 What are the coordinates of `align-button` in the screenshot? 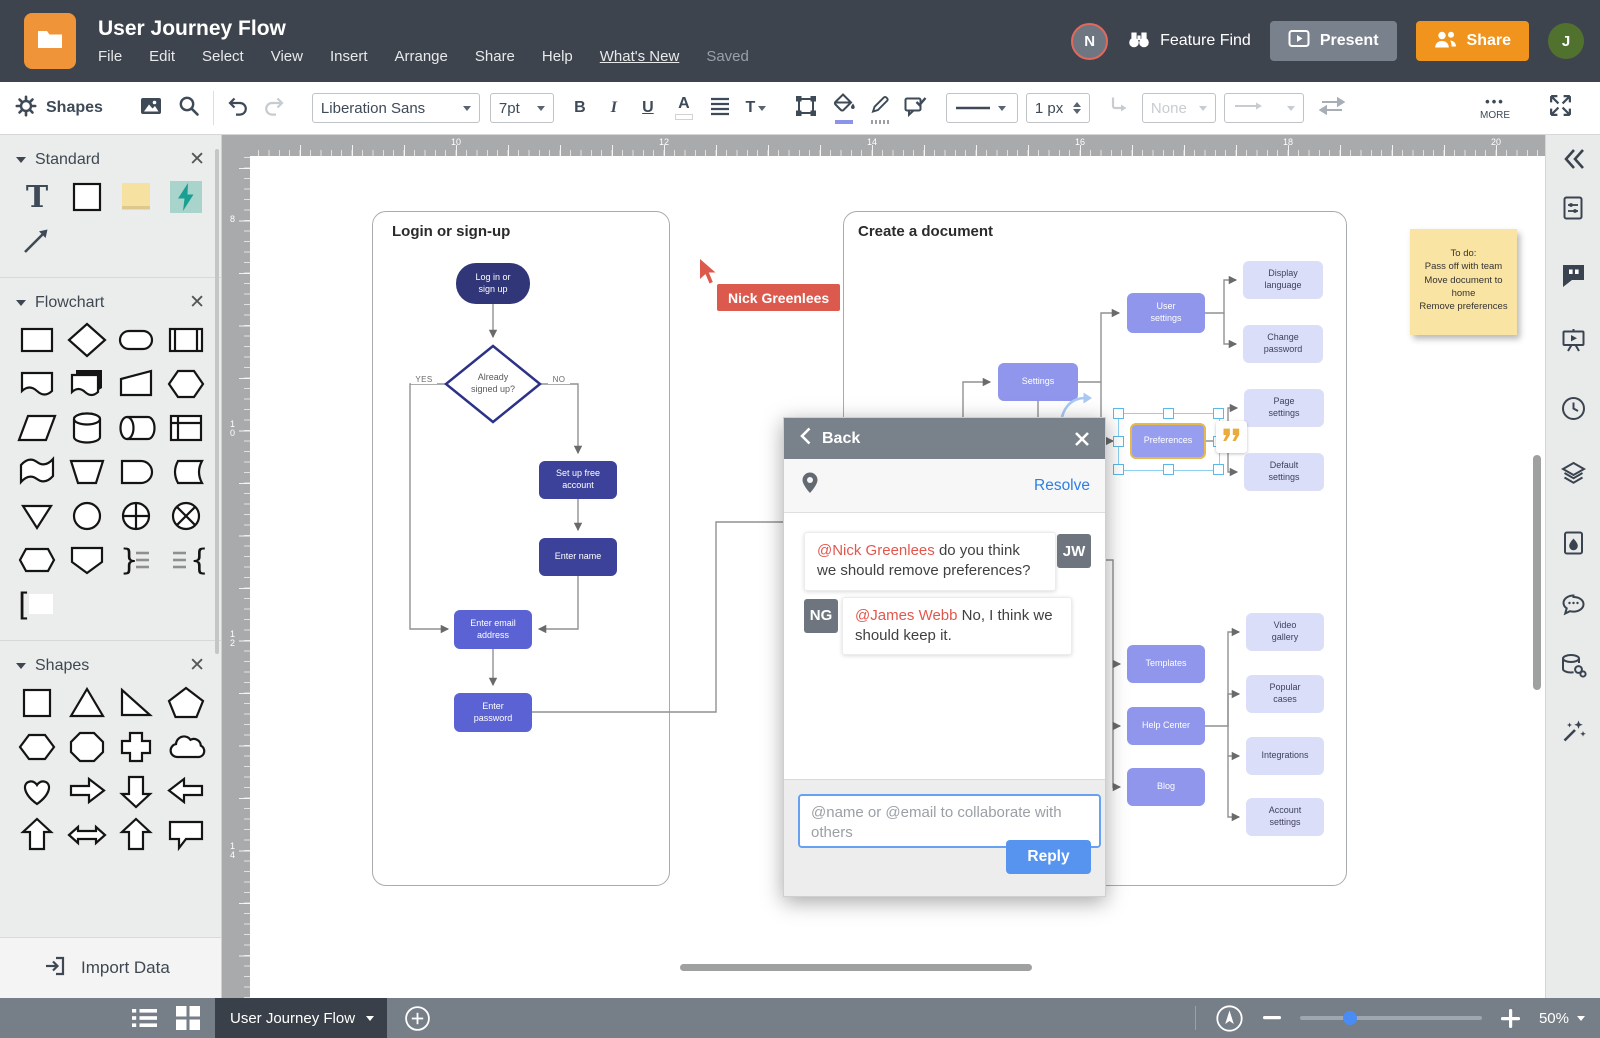 It's located at (720, 108).